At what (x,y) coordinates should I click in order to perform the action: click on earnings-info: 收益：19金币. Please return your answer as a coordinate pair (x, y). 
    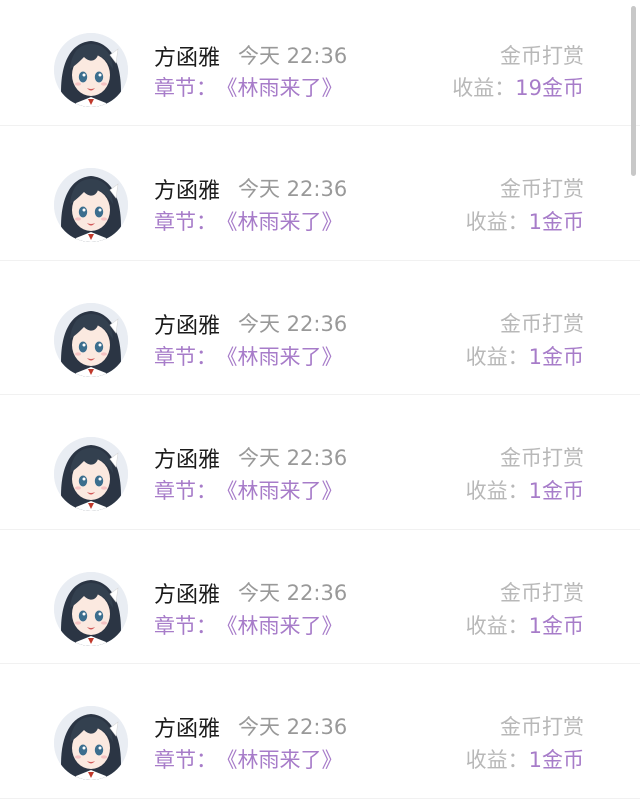
    Looking at the image, I should click on (518, 87).